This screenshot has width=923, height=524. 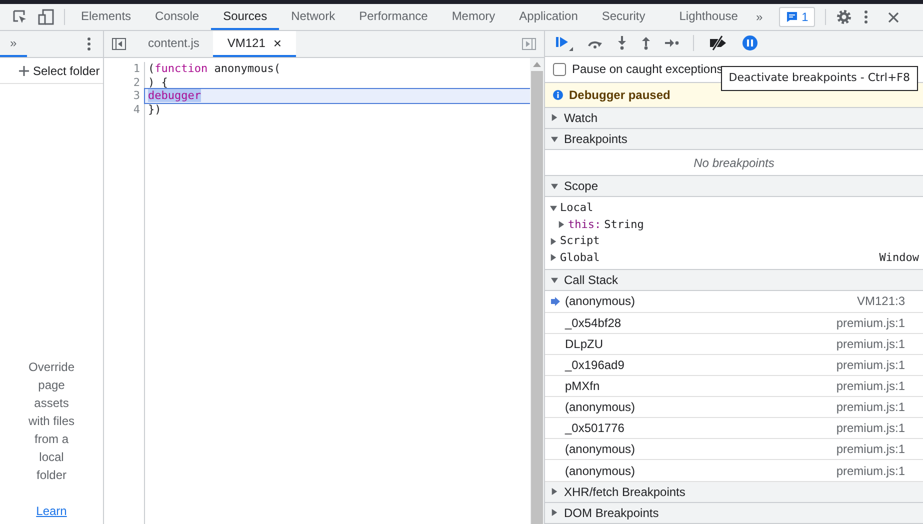 What do you see at coordinates (844, 17) in the screenshot?
I see `settings-icon` at bounding box center [844, 17].